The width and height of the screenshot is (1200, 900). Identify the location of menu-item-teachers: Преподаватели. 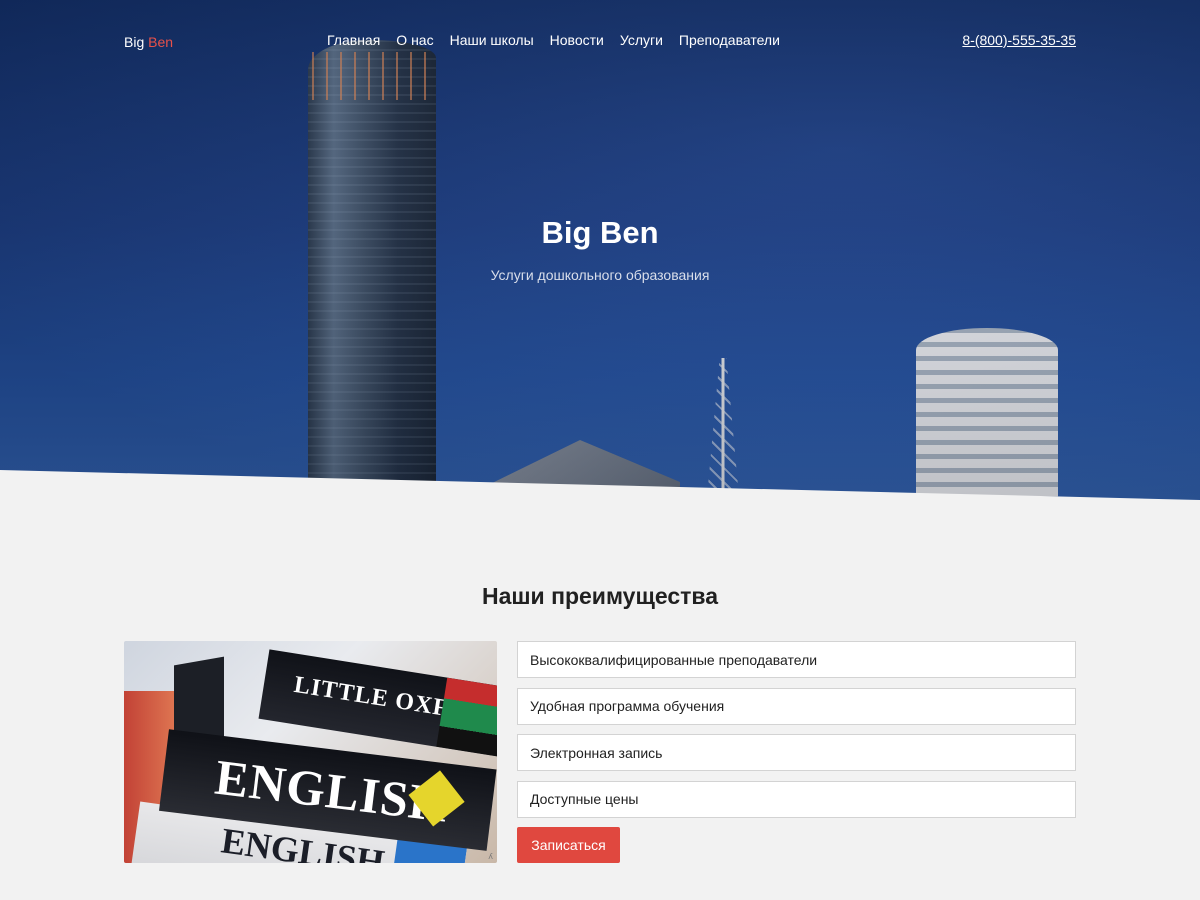
(729, 40).